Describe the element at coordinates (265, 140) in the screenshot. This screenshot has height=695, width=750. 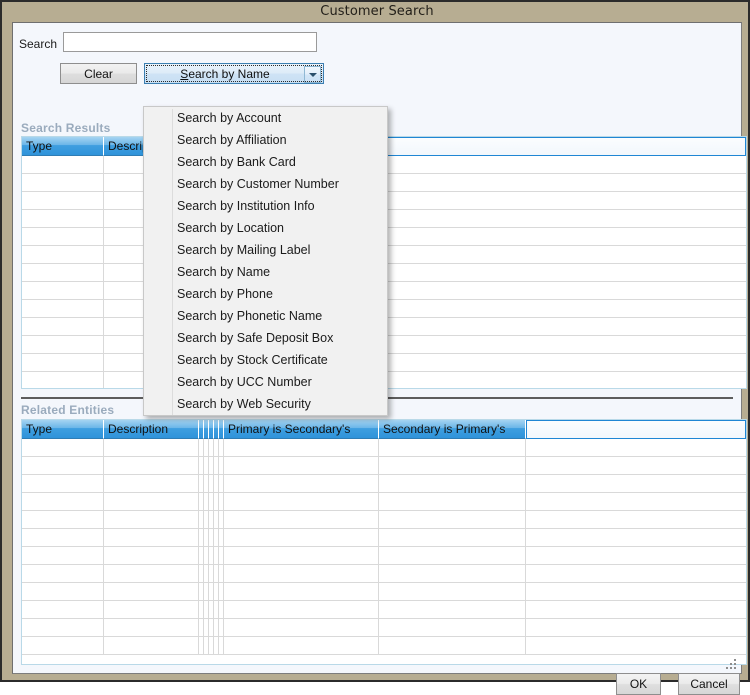
I see `dropdown-item-search-by-affiliation: Search by Affiliation` at that location.